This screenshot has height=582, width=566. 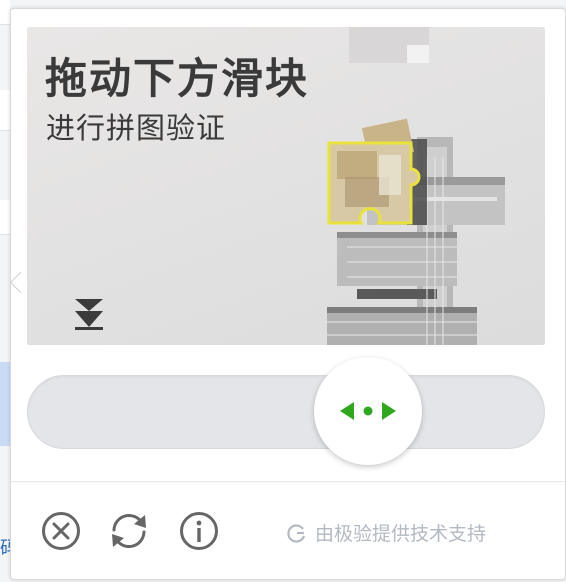 I want to click on double-chevron-down-icon, so click(x=89, y=314).